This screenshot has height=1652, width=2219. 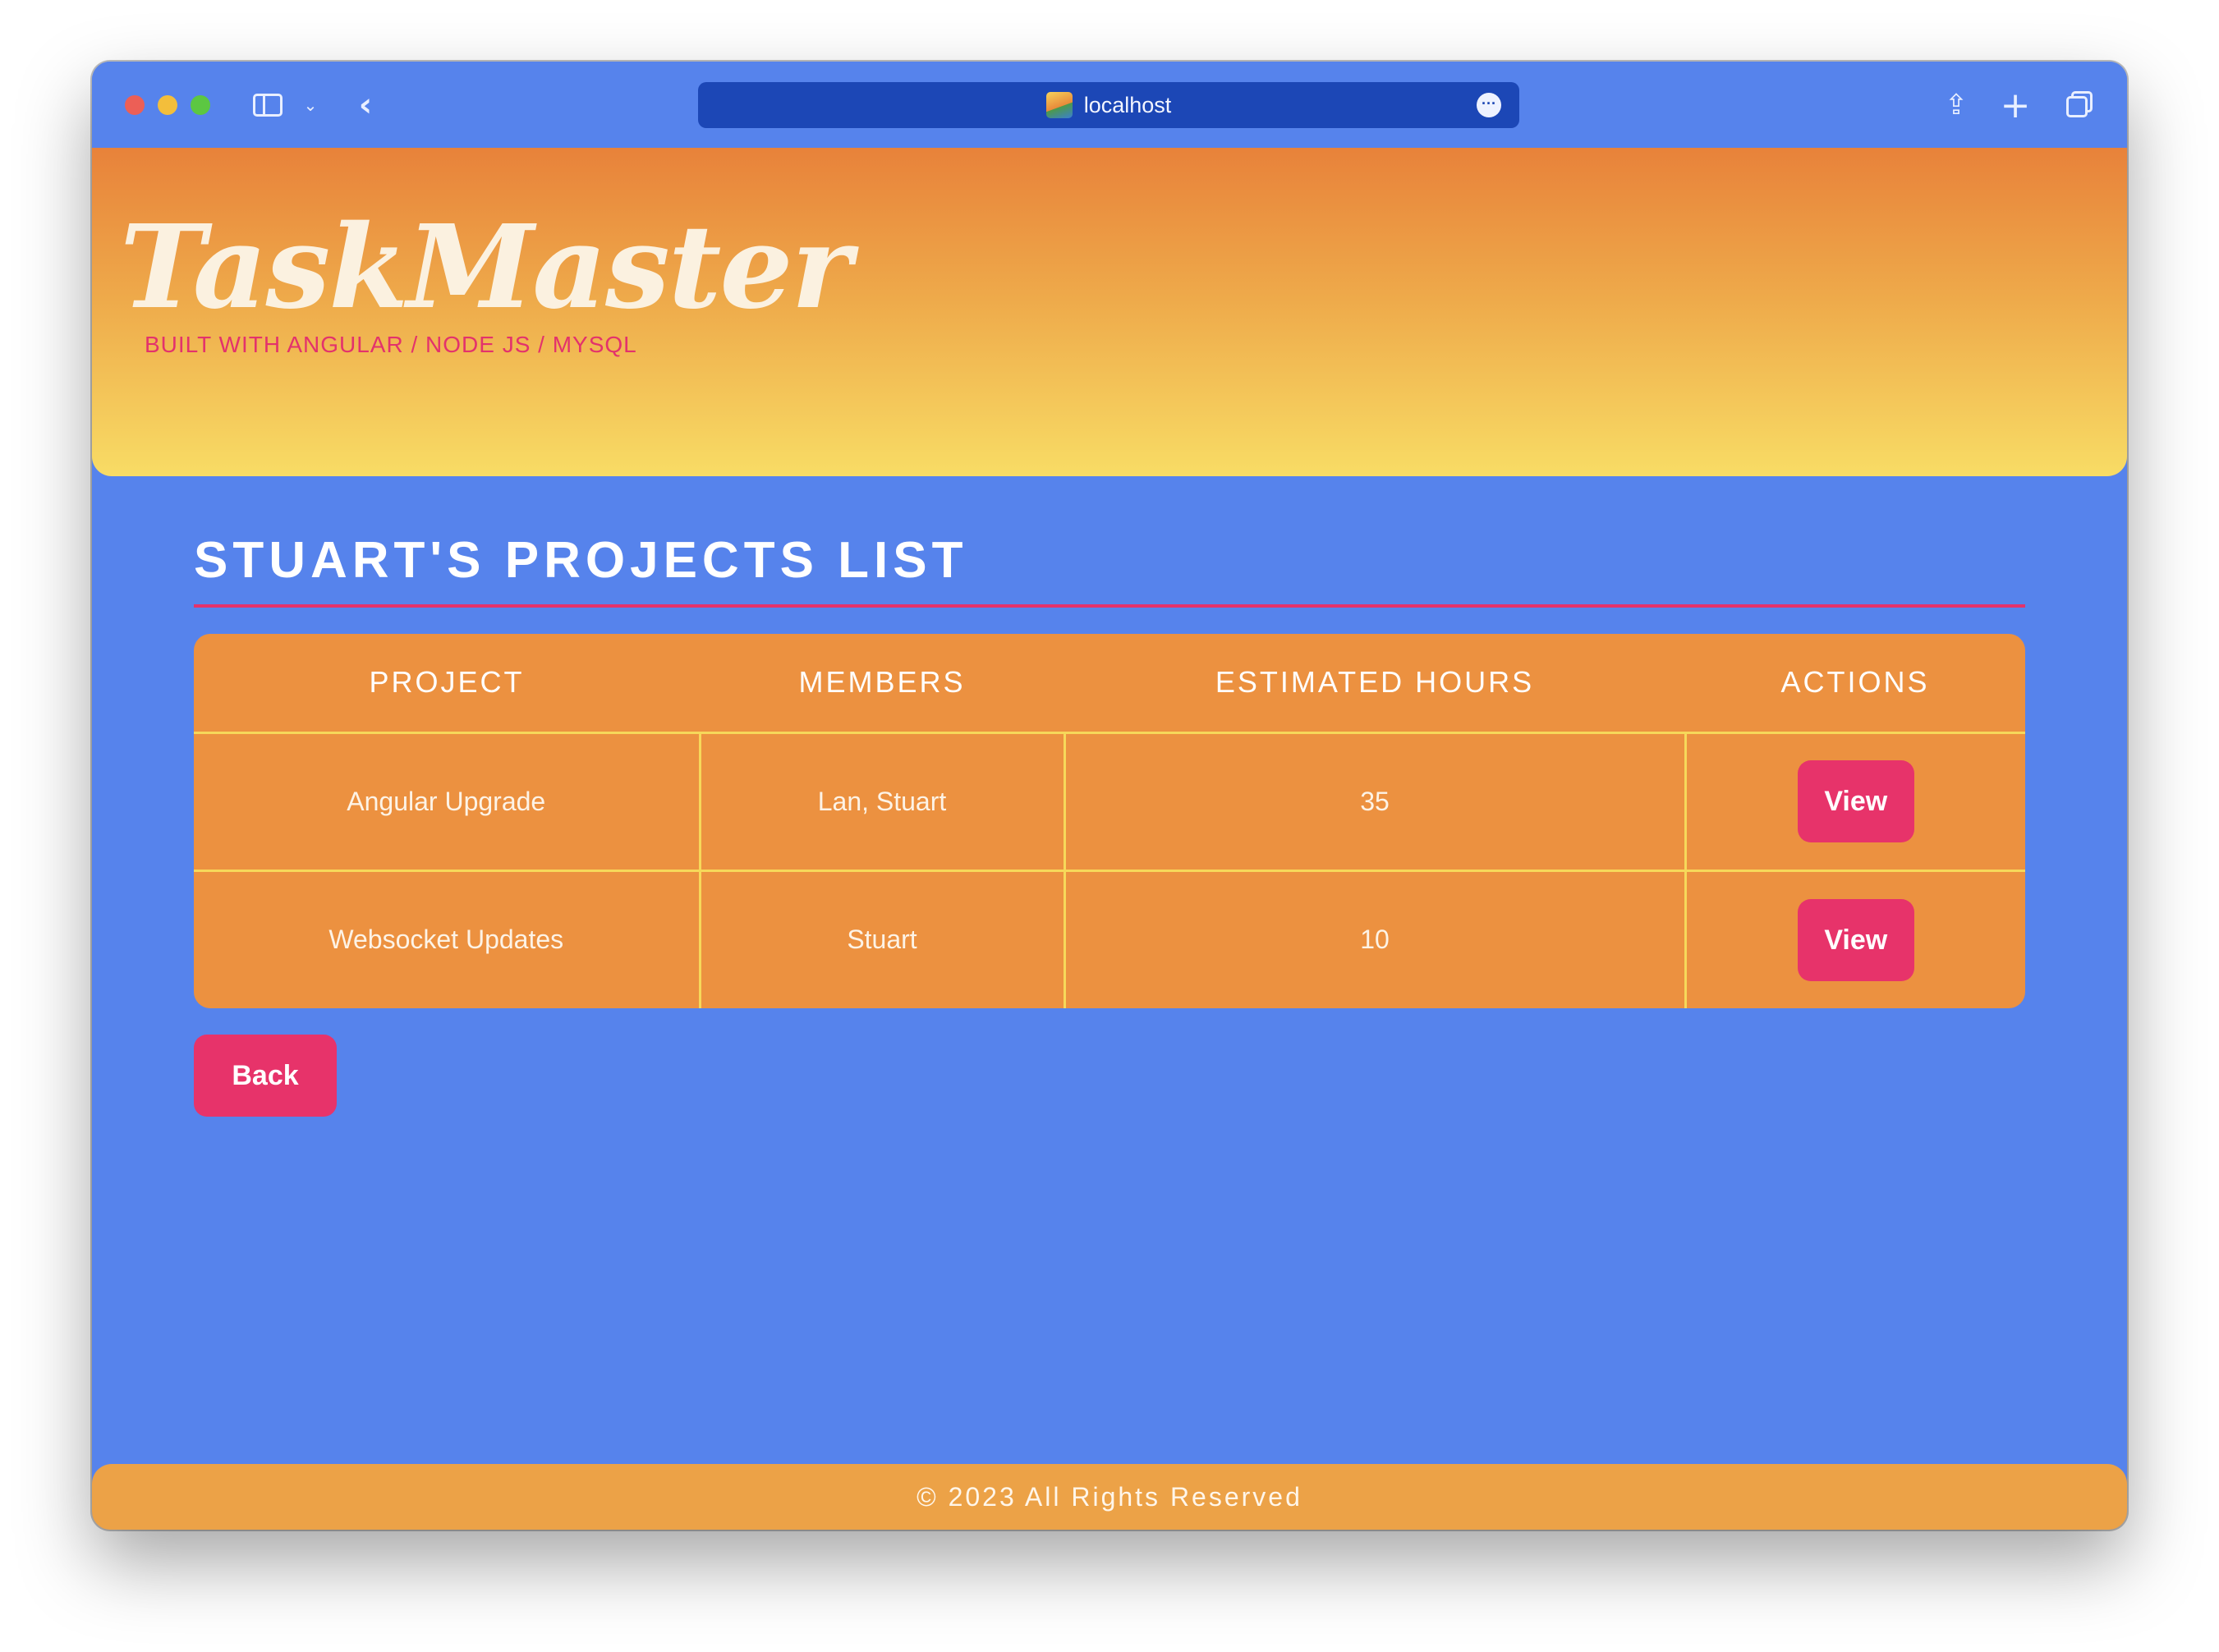 I want to click on sidebar-icon, so click(x=268, y=105).